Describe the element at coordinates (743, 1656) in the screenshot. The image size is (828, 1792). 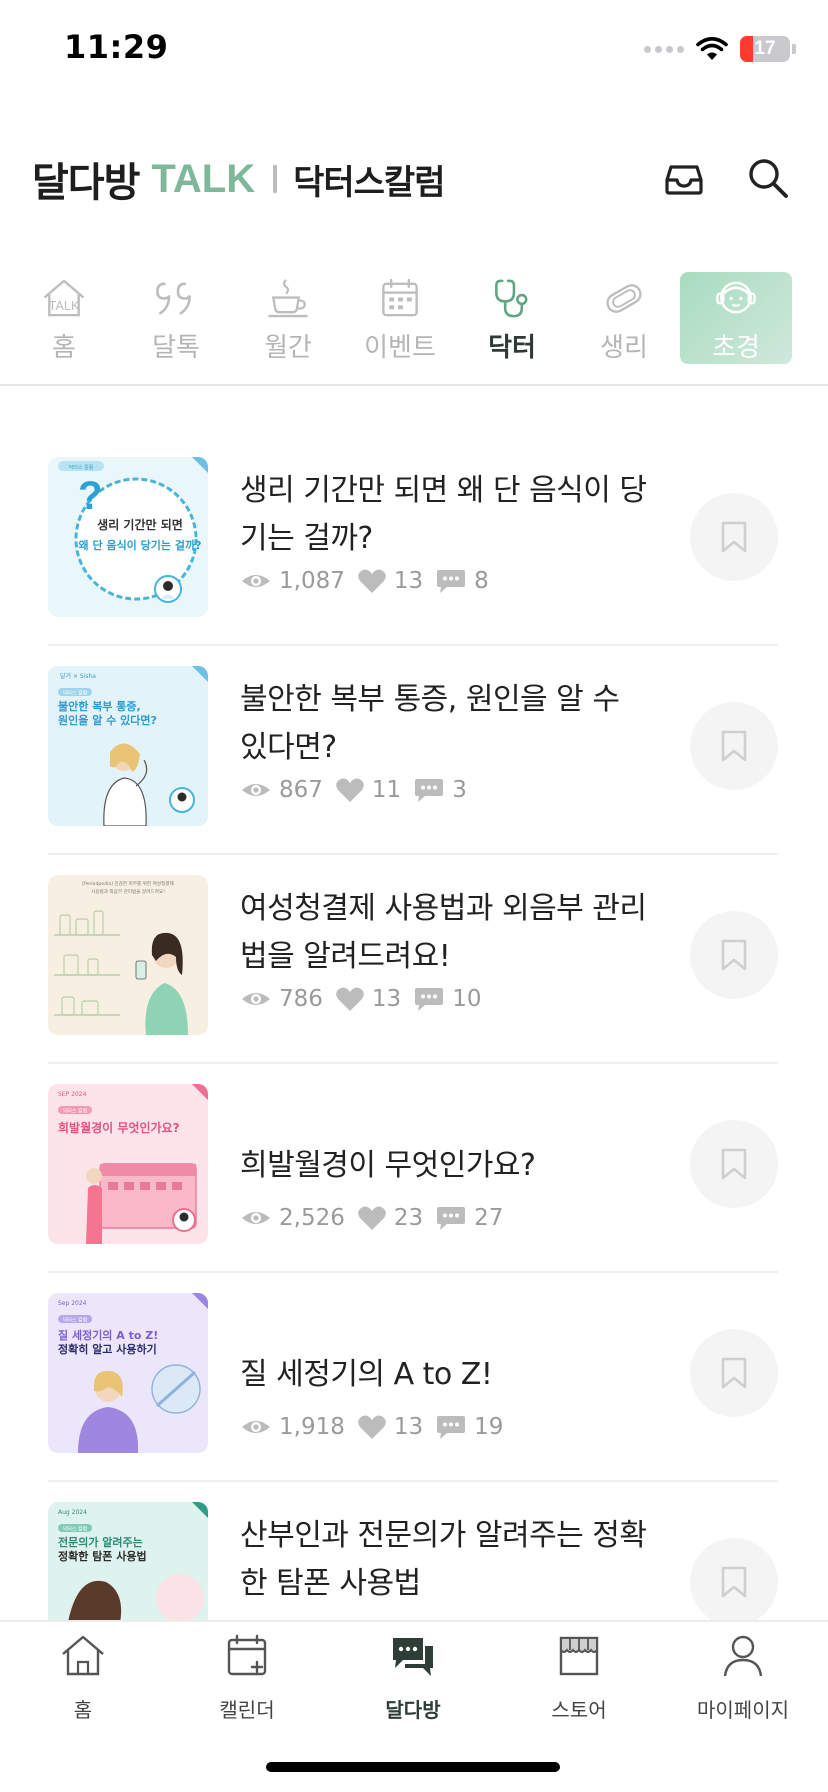
I see `person-icon` at that location.